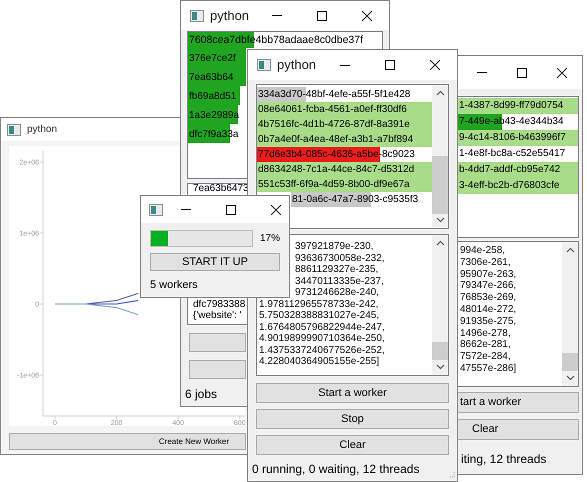 Image resolution: width=587 pixels, height=482 pixels. I want to click on row-text: 1-4387-8d99-ff79d0754, so click(511, 106).